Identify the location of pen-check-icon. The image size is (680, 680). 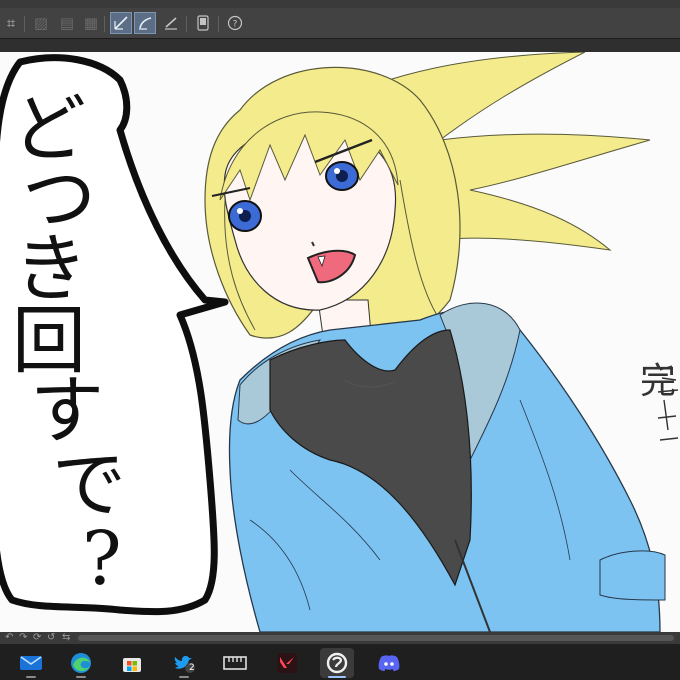
(121, 23).